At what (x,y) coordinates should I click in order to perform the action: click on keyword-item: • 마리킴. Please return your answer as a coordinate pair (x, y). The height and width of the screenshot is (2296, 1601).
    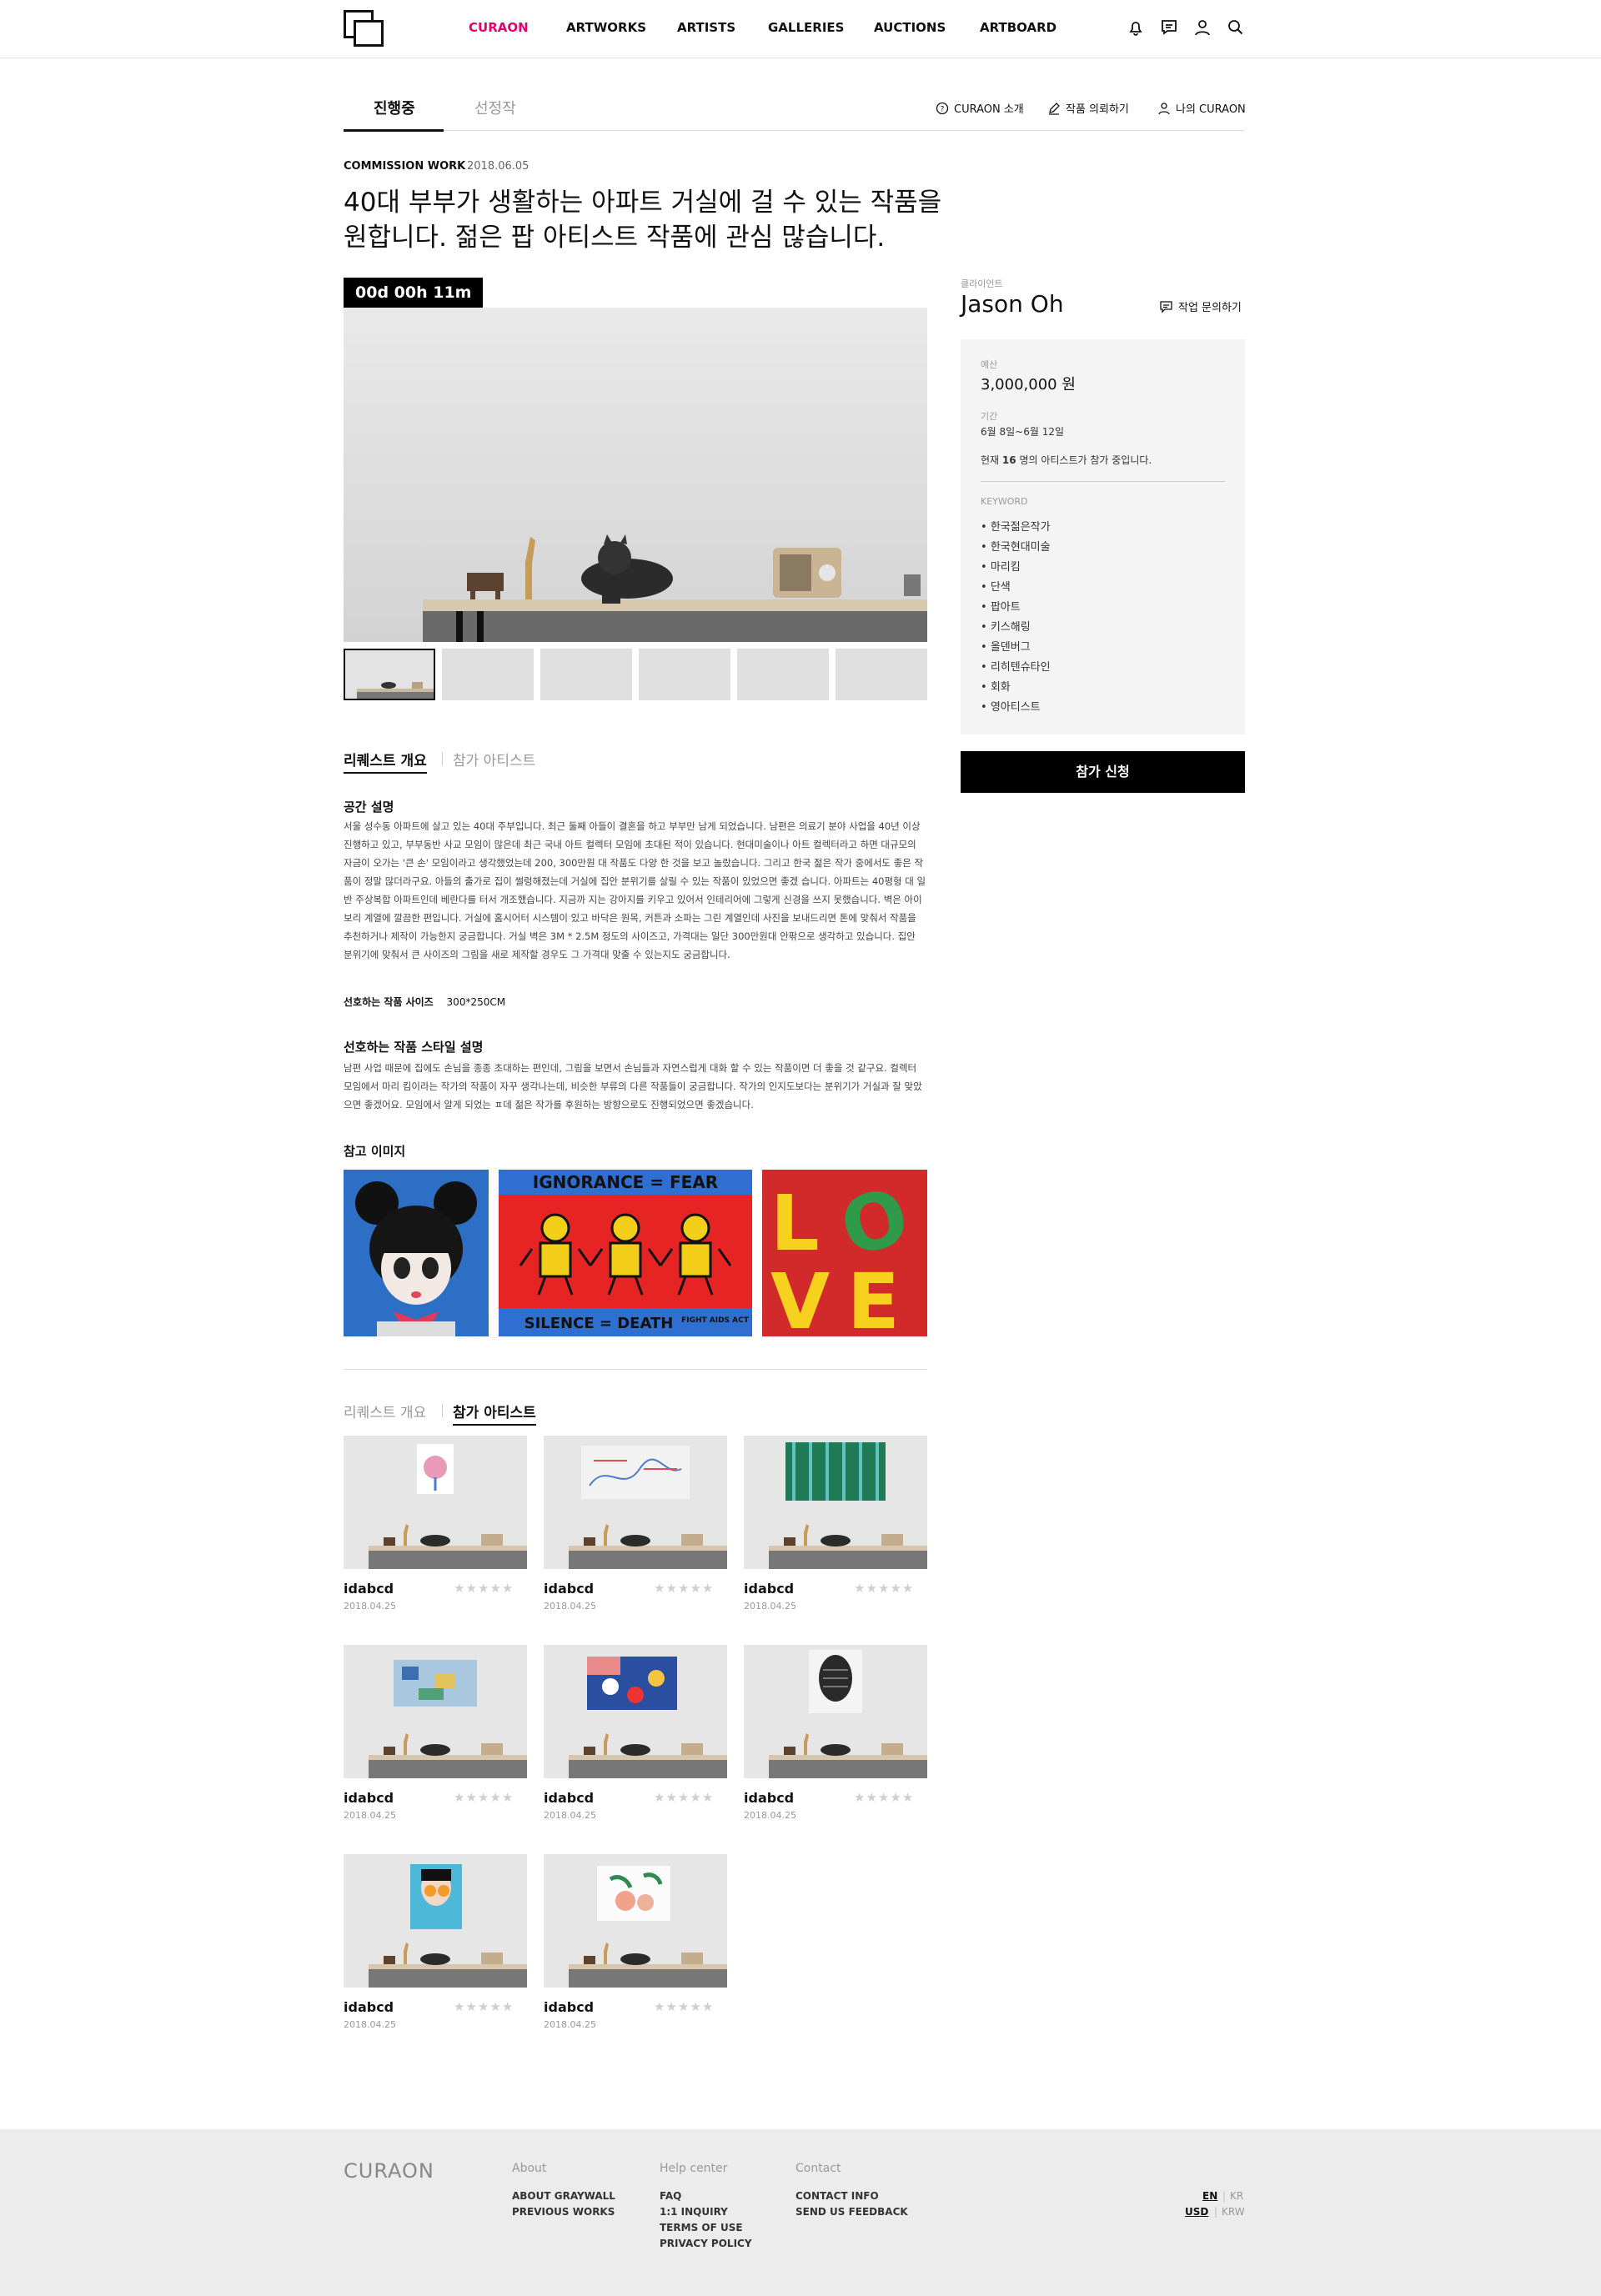
    Looking at the image, I should click on (1001, 566).